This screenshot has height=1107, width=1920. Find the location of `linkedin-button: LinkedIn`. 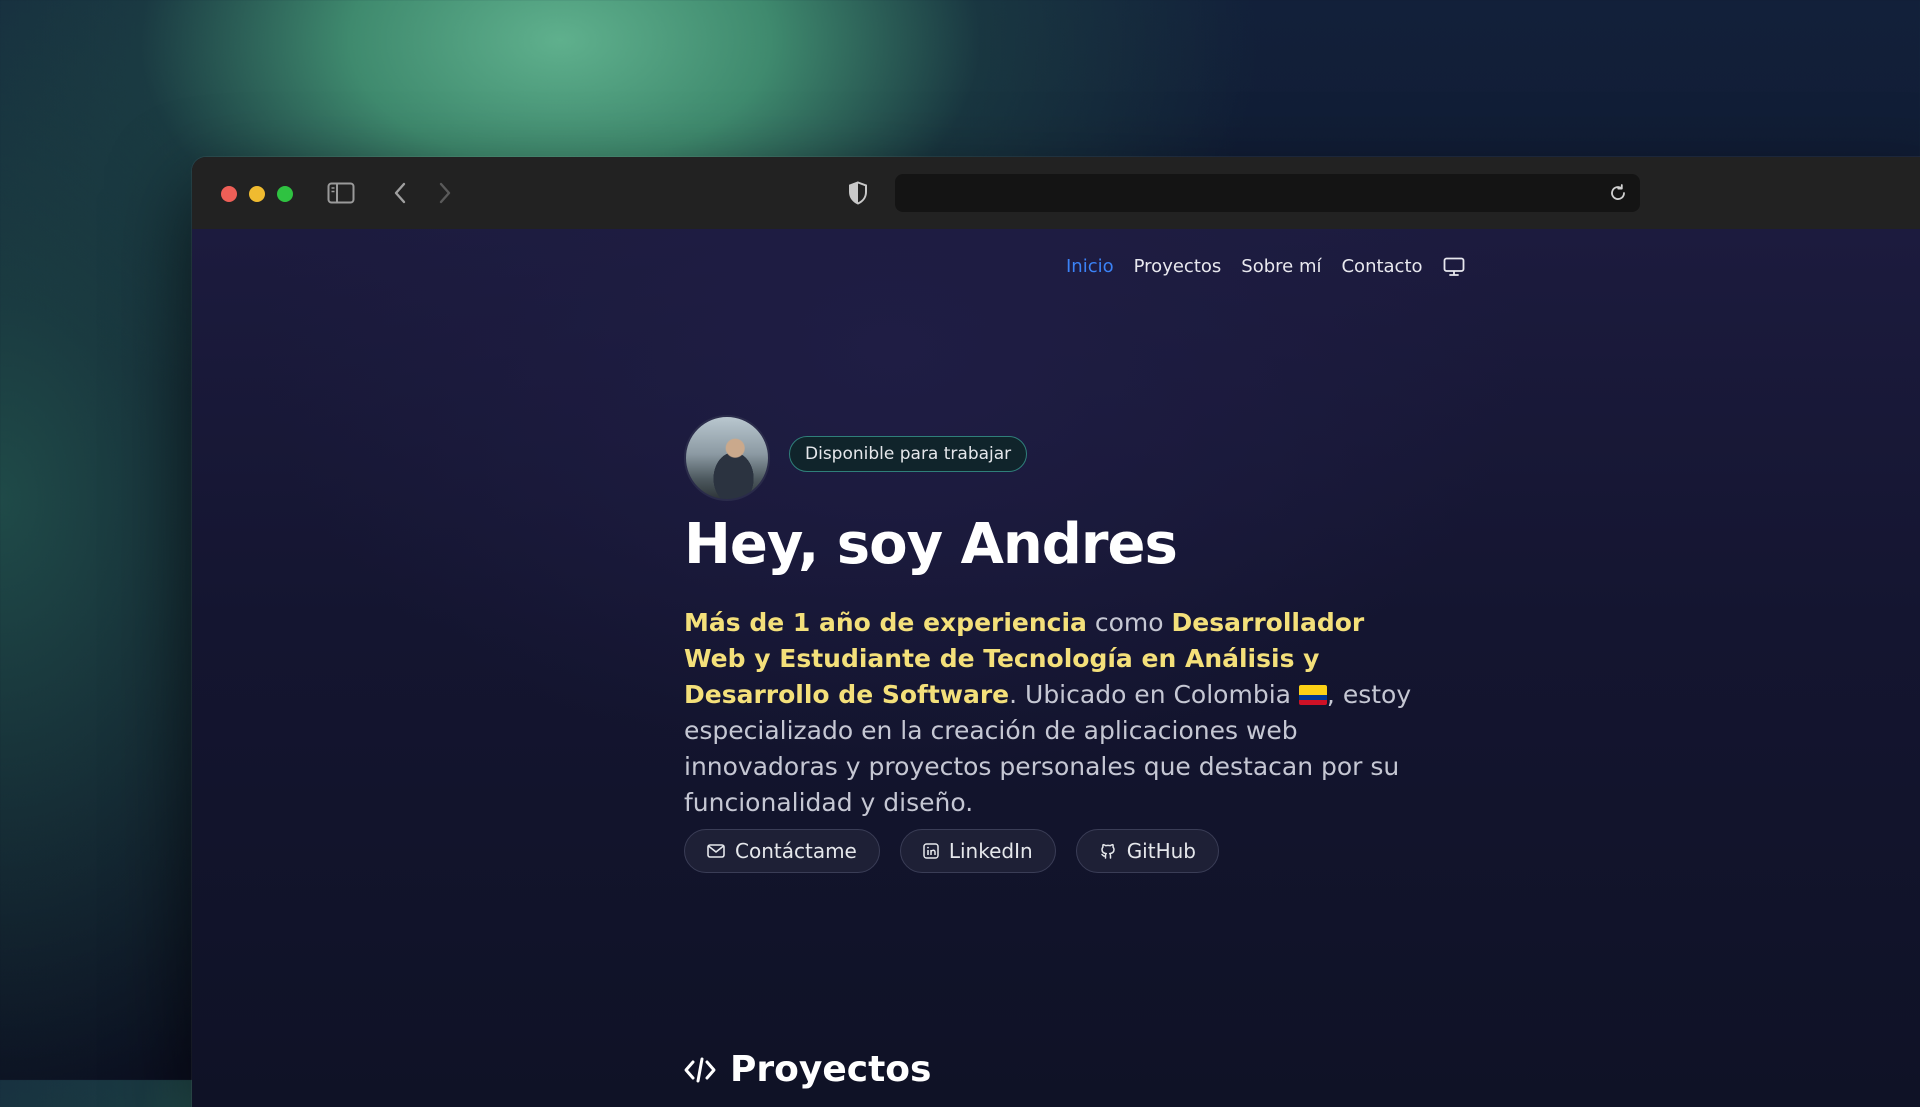

linkedin-button: LinkedIn is located at coordinates (977, 851).